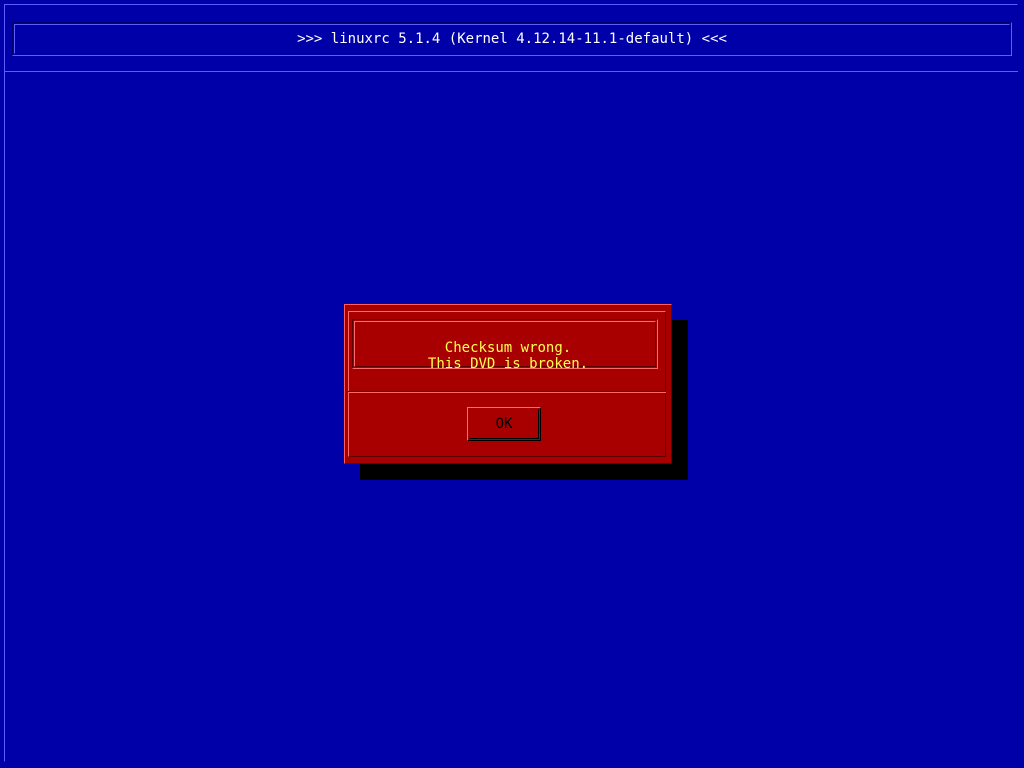 The width and height of the screenshot is (1024, 768). Describe the element at coordinates (508, 364) in the screenshot. I see `message-line-2: This DVD is broken.` at that location.